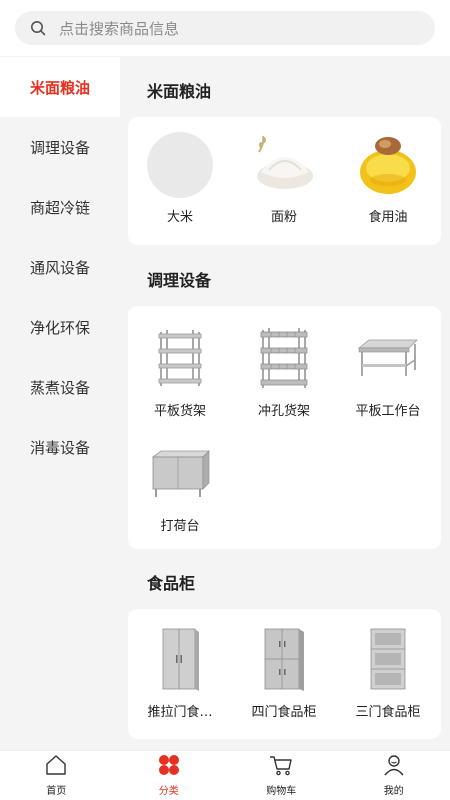  I want to click on product-rice: 大米, so click(180, 178).